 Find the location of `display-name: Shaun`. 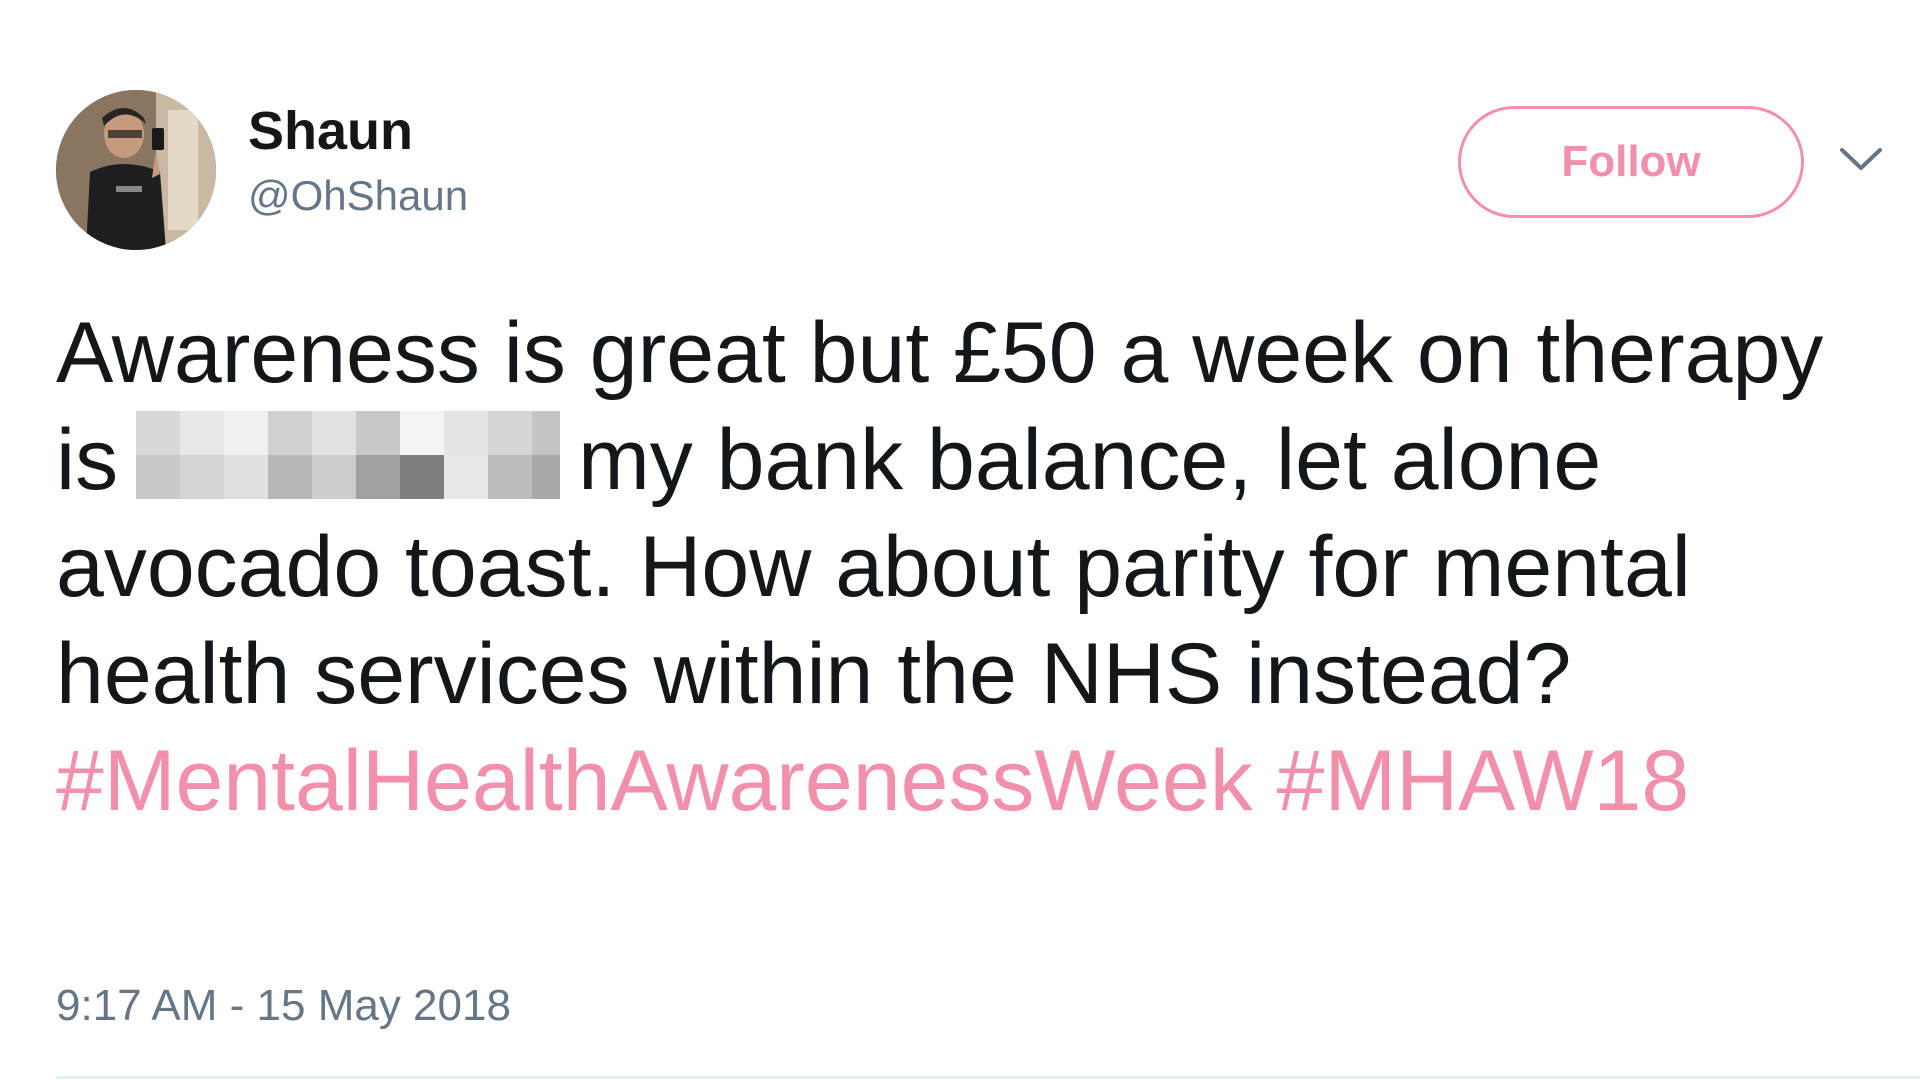

display-name: Shaun is located at coordinates (358, 131).